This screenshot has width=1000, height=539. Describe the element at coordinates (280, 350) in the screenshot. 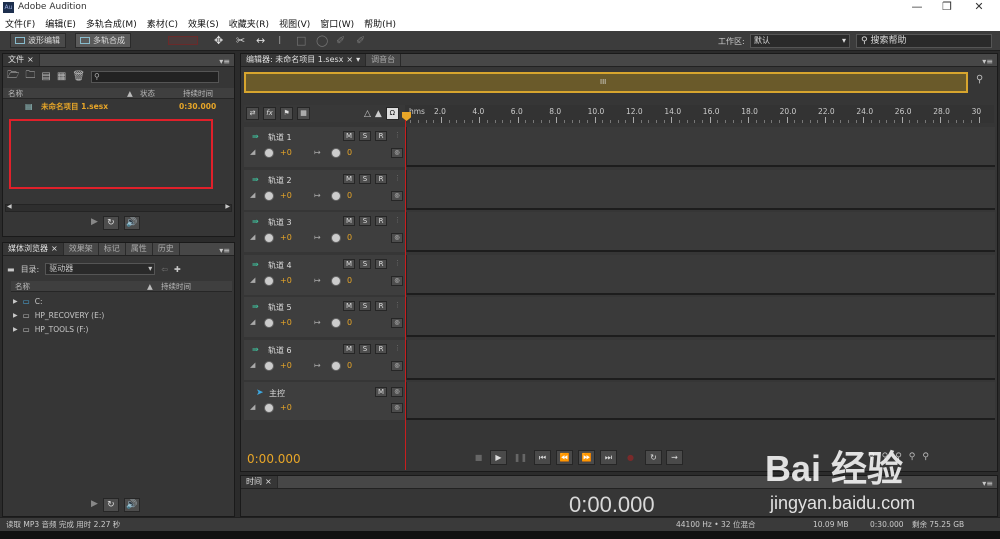

I see `track-name: 轨道 6` at that location.